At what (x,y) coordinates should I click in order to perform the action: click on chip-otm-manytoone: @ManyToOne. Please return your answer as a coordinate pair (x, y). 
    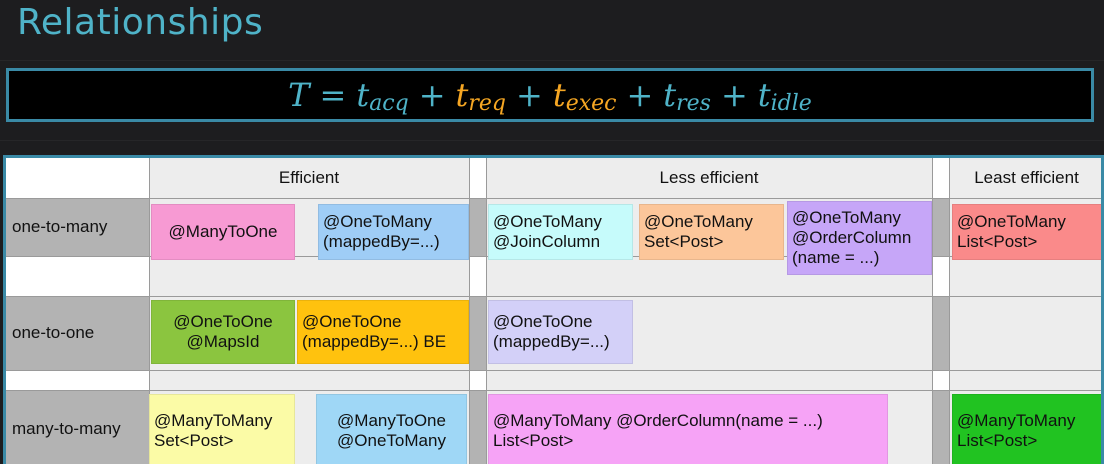
    Looking at the image, I should click on (223, 232).